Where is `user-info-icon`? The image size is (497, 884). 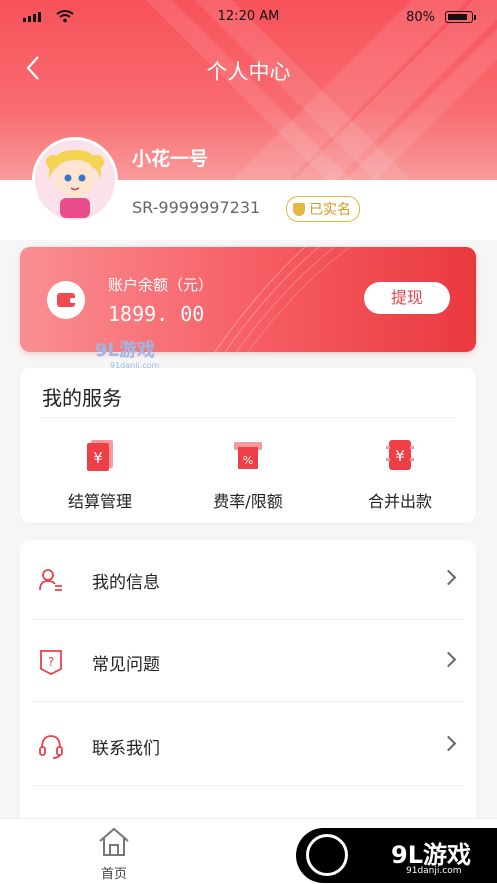 user-info-icon is located at coordinates (50, 580).